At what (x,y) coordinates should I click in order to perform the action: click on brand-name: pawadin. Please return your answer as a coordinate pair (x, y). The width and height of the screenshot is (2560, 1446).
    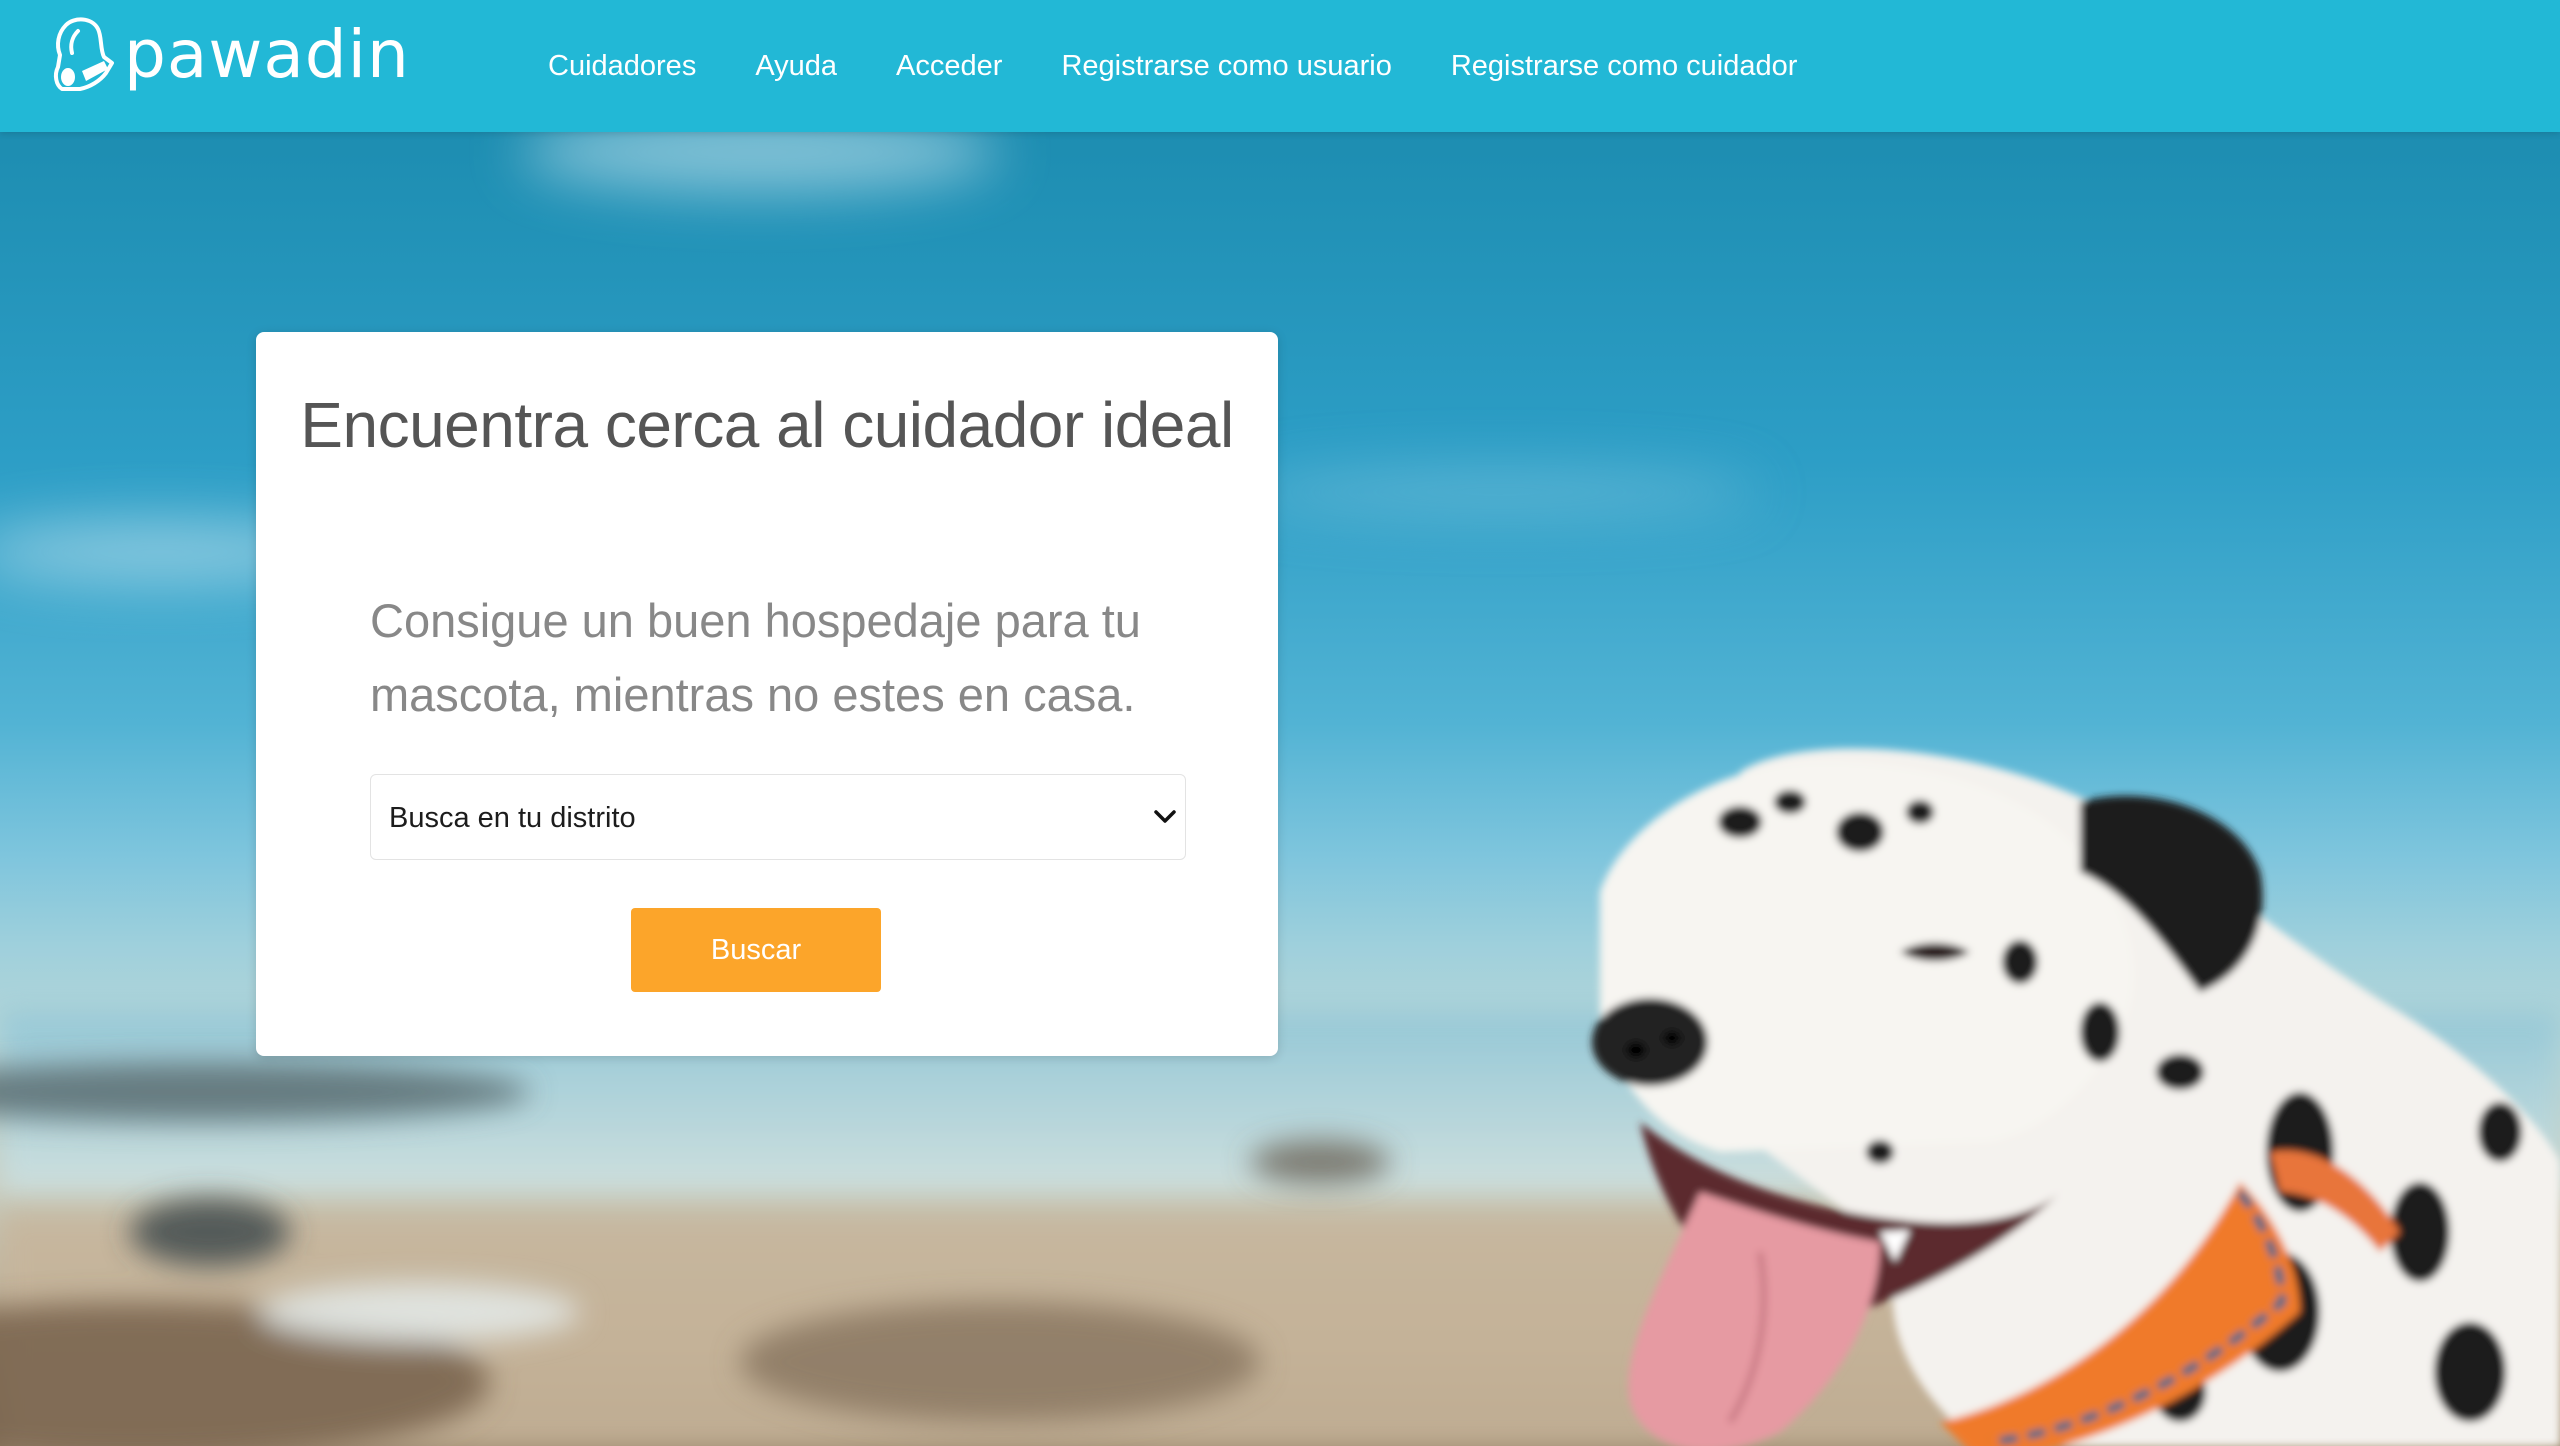
    Looking at the image, I should click on (267, 54).